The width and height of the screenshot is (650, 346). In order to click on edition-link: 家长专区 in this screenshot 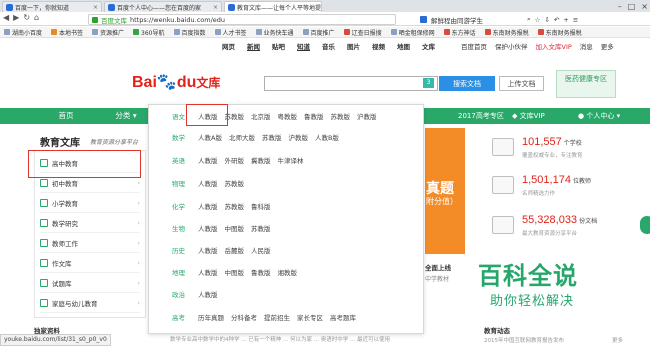, I will do `click(310, 317)`.